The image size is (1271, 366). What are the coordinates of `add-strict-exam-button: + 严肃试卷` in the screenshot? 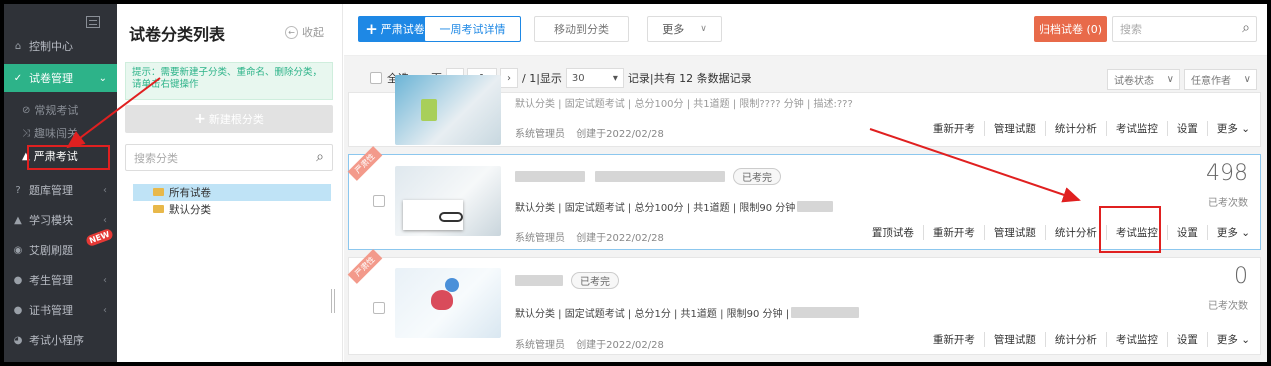 It's located at (395, 29).